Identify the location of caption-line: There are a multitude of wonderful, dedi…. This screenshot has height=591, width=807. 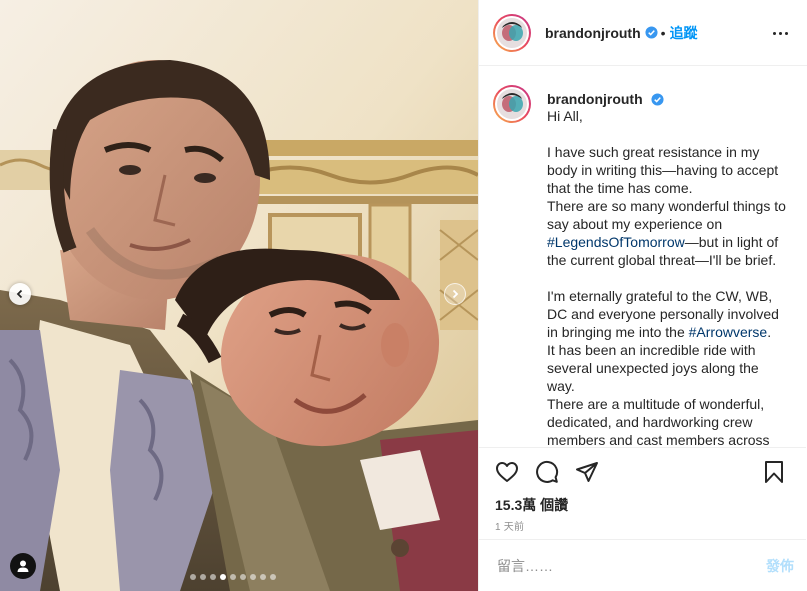
(658, 421).